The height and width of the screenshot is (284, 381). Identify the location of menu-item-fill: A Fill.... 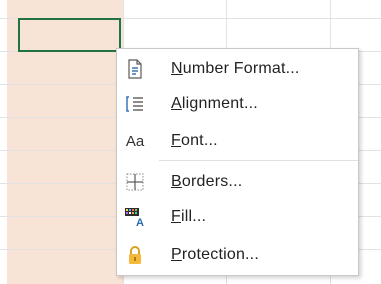
(237, 217).